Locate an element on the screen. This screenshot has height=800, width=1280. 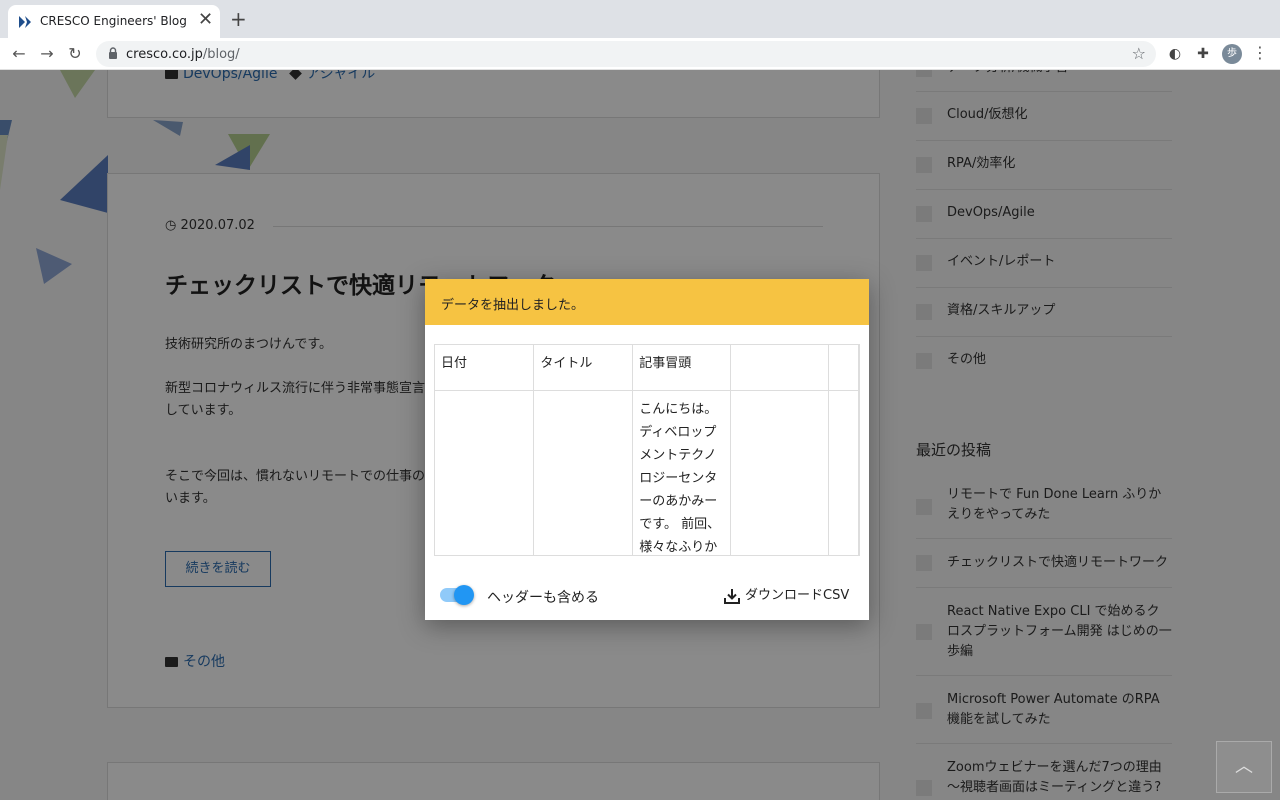
reload-icon: ↻ is located at coordinates (75, 54).